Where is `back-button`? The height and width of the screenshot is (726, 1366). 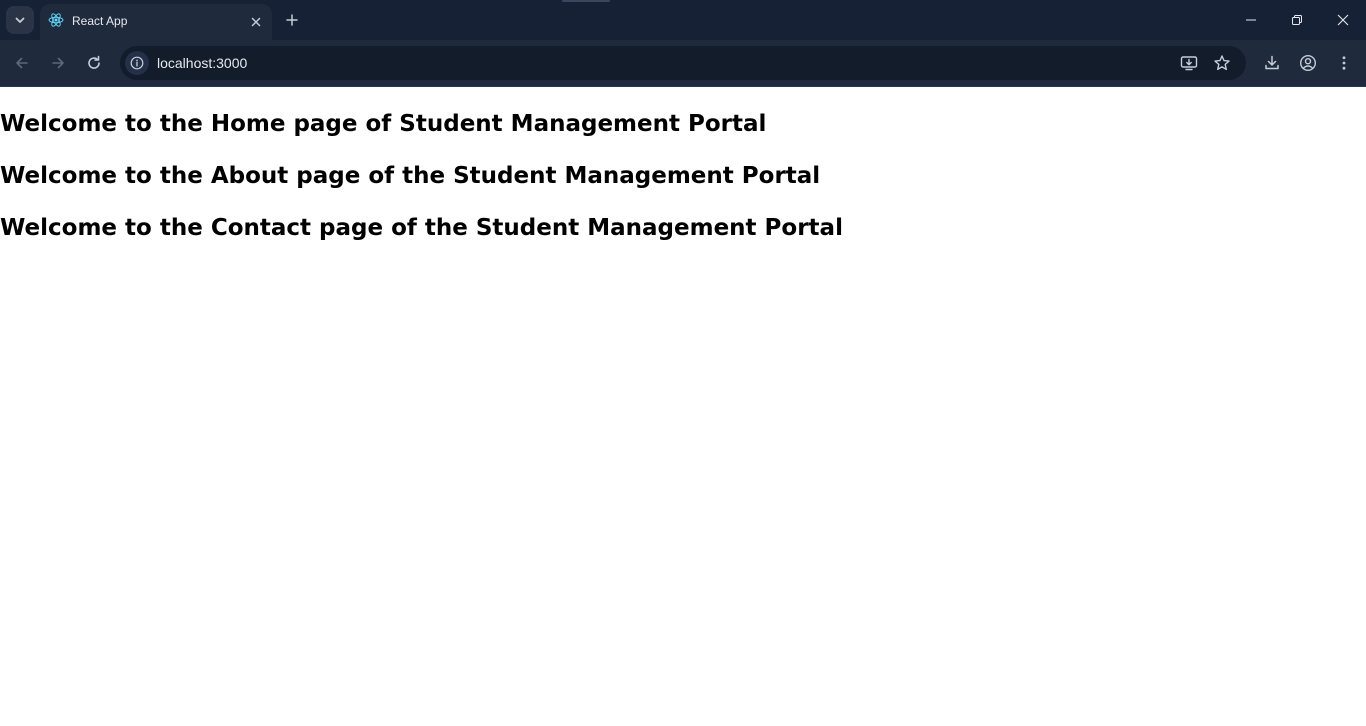
back-button is located at coordinates (22, 63).